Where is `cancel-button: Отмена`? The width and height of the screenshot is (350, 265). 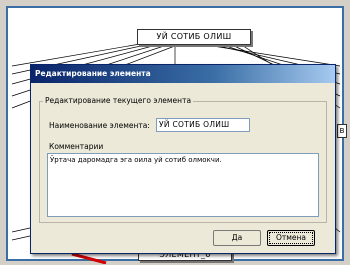
cancel-button: Отмена is located at coordinates (291, 238).